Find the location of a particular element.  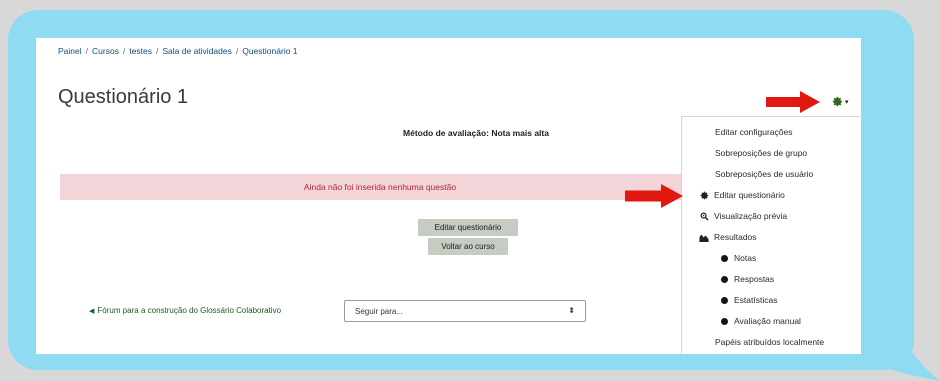

select-arrows-icon: ⬍ is located at coordinates (571, 310).